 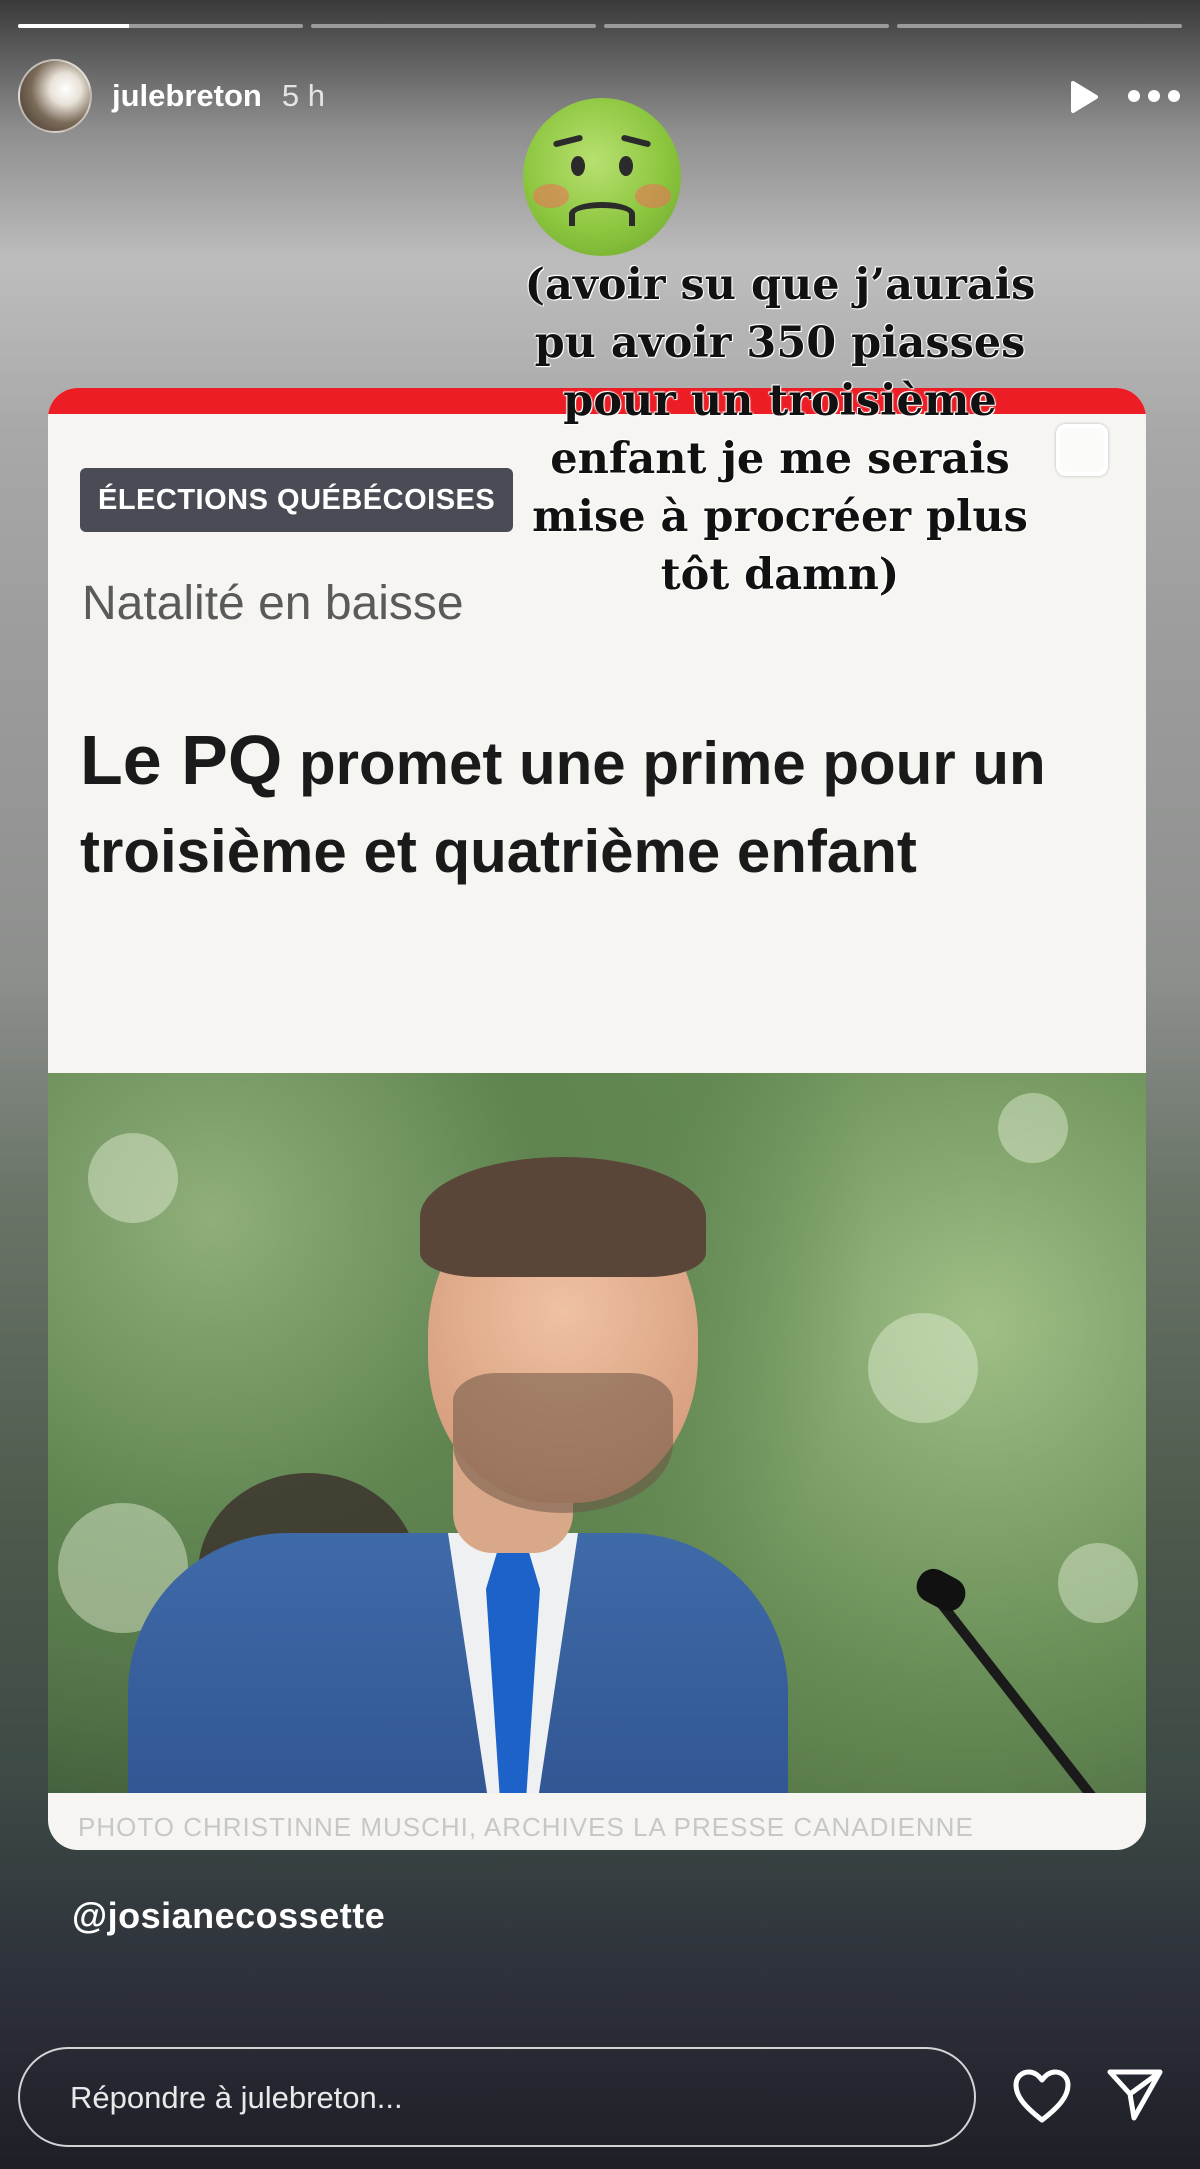 What do you see at coordinates (1013, 1691) in the screenshot?
I see `microphone-stand` at bounding box center [1013, 1691].